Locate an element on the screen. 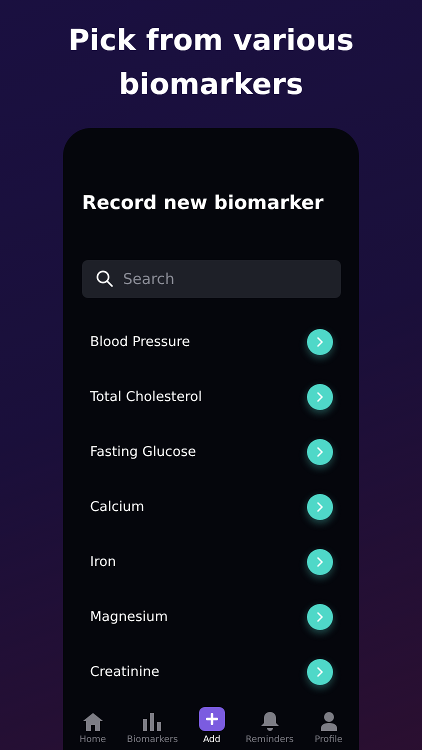 The height and width of the screenshot is (750, 422). tab-bar-item: Reminders is located at coordinates (270, 726).